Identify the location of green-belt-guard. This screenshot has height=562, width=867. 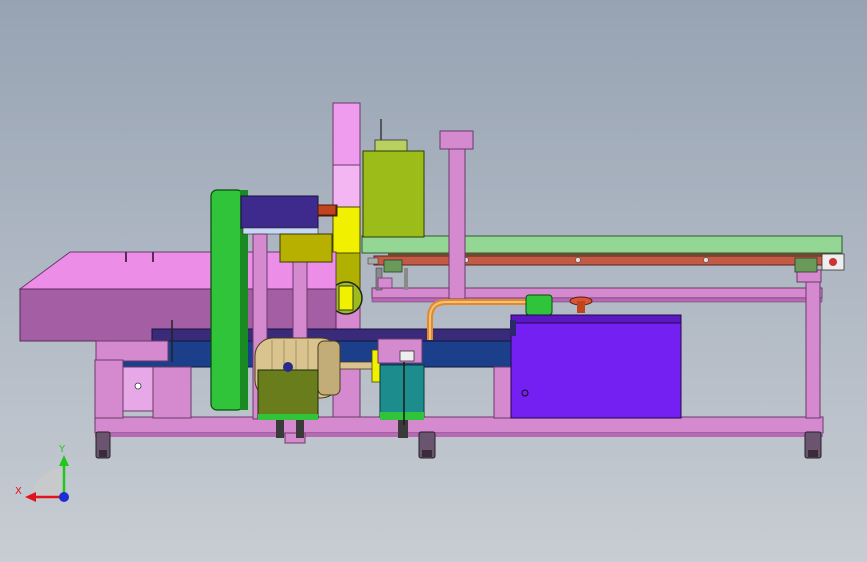
(227, 300).